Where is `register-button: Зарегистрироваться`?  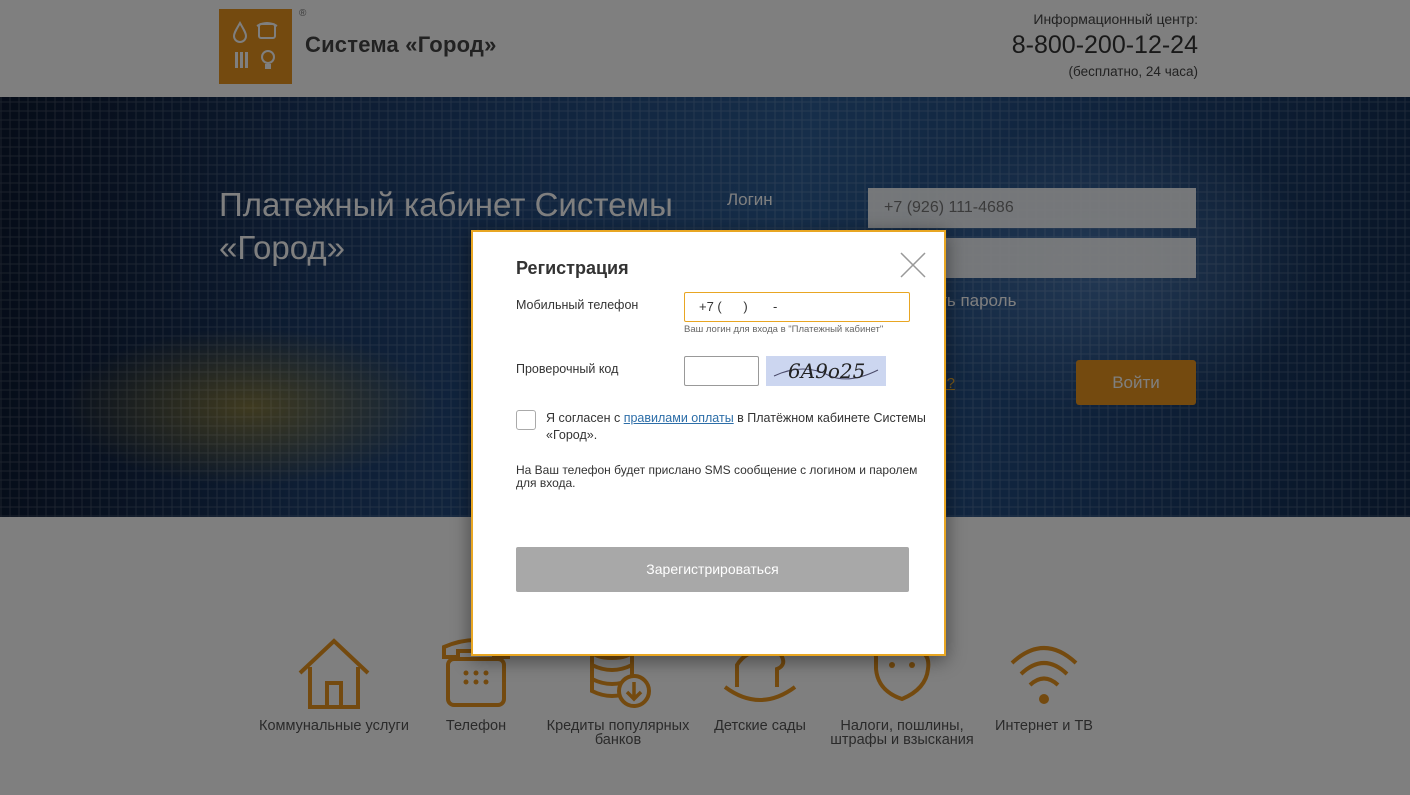
register-button: Зарегистрироваться is located at coordinates (712, 569).